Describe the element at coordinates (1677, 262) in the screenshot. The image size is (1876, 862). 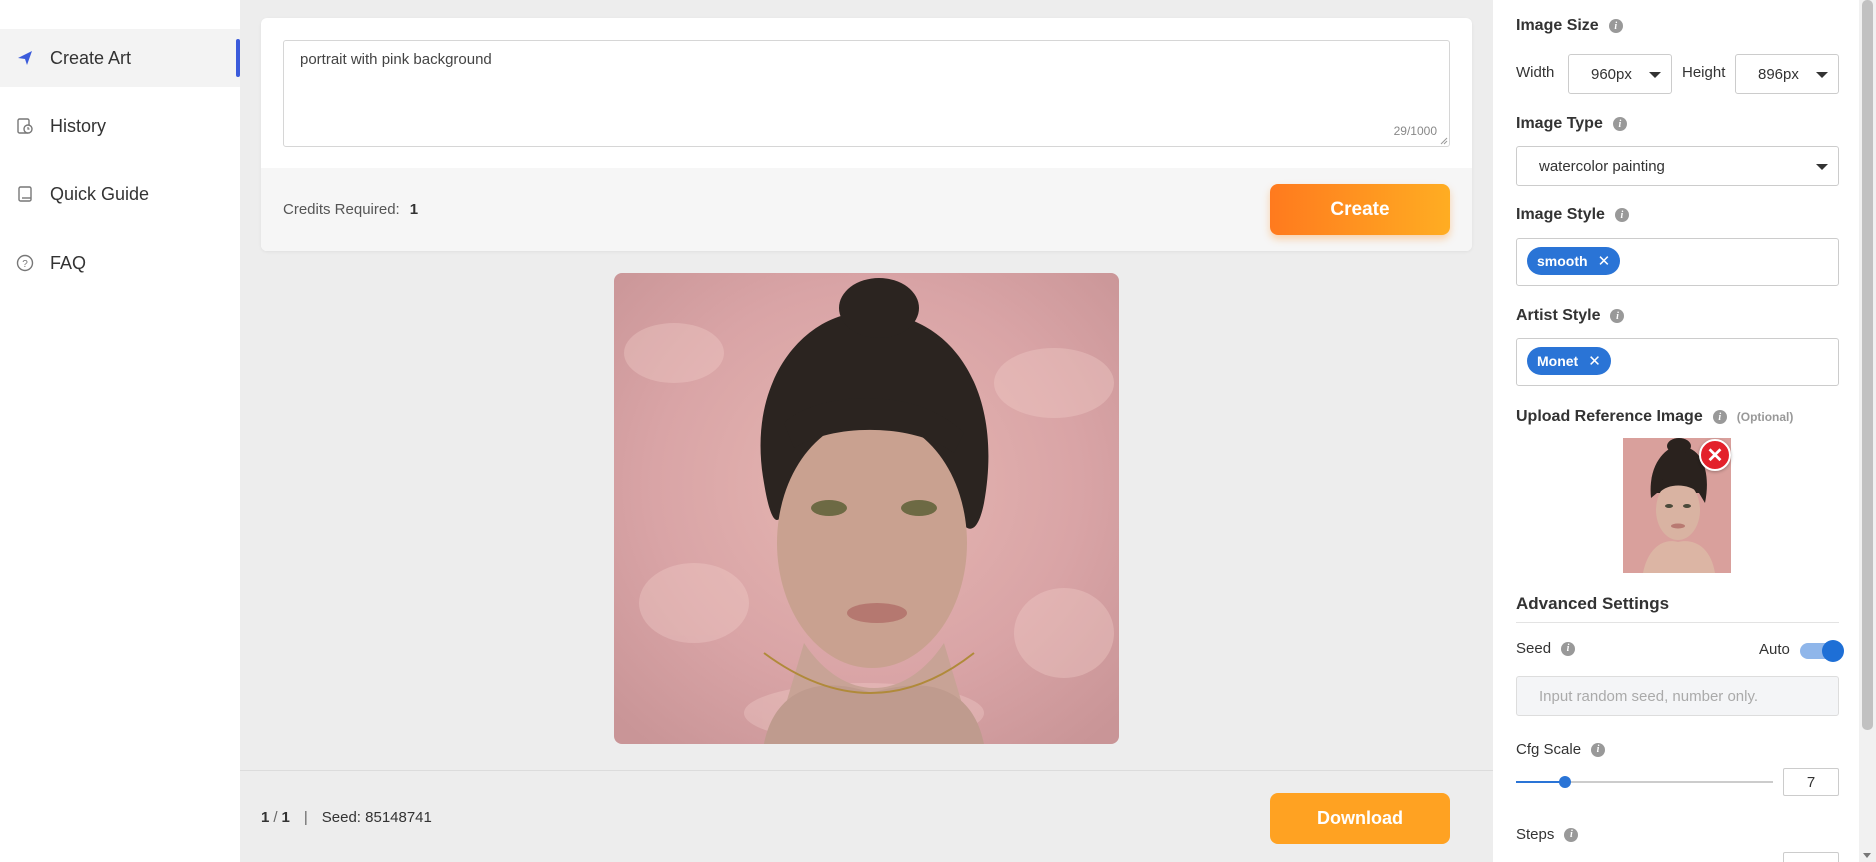
I see `image-style-tags: smooth ✕` at that location.